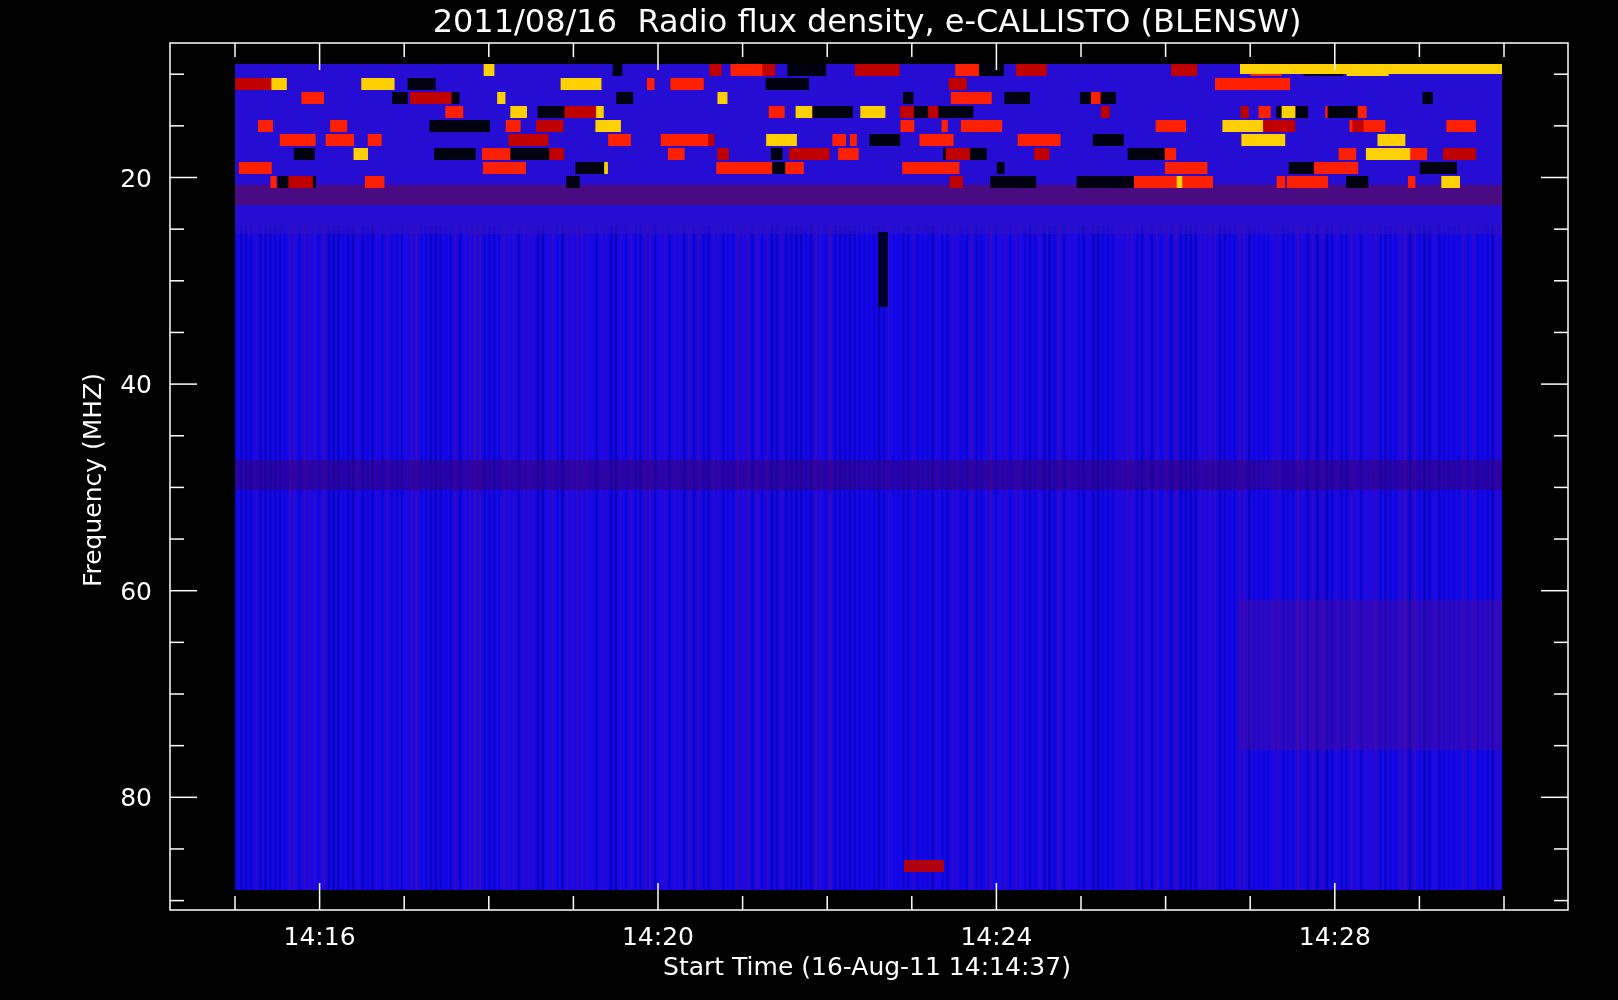 This screenshot has width=1618, height=1000. I want to click on x-axis-label: Start Time (16-Aug-11 14:14:37), so click(867, 966).